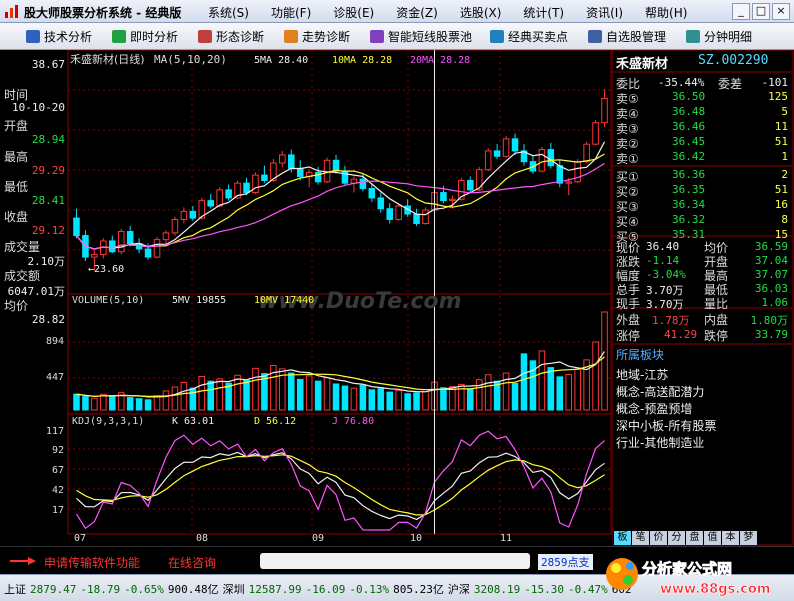  What do you see at coordinates (543, 12) in the screenshot?
I see `menu-statistics: 统计(T)` at bounding box center [543, 12].